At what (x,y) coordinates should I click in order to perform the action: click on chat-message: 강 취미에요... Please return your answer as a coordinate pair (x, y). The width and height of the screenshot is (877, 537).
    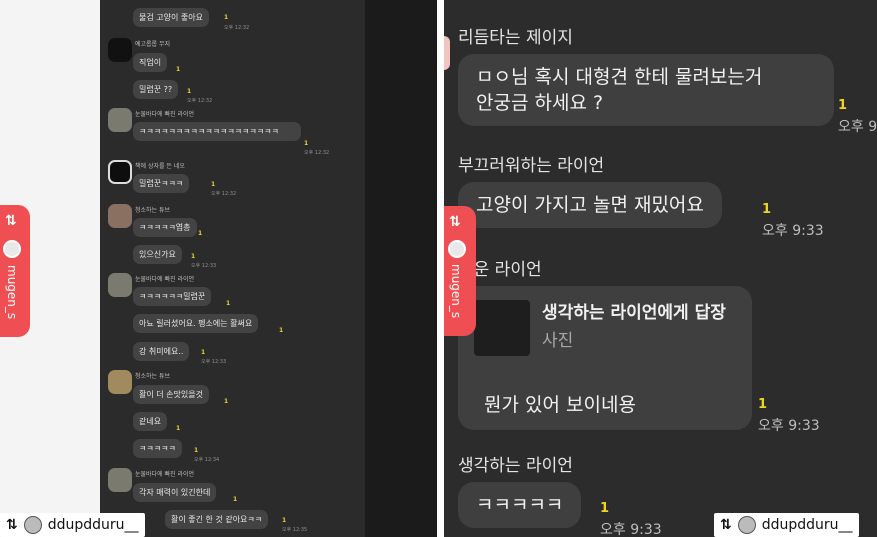
    Looking at the image, I should click on (161, 351).